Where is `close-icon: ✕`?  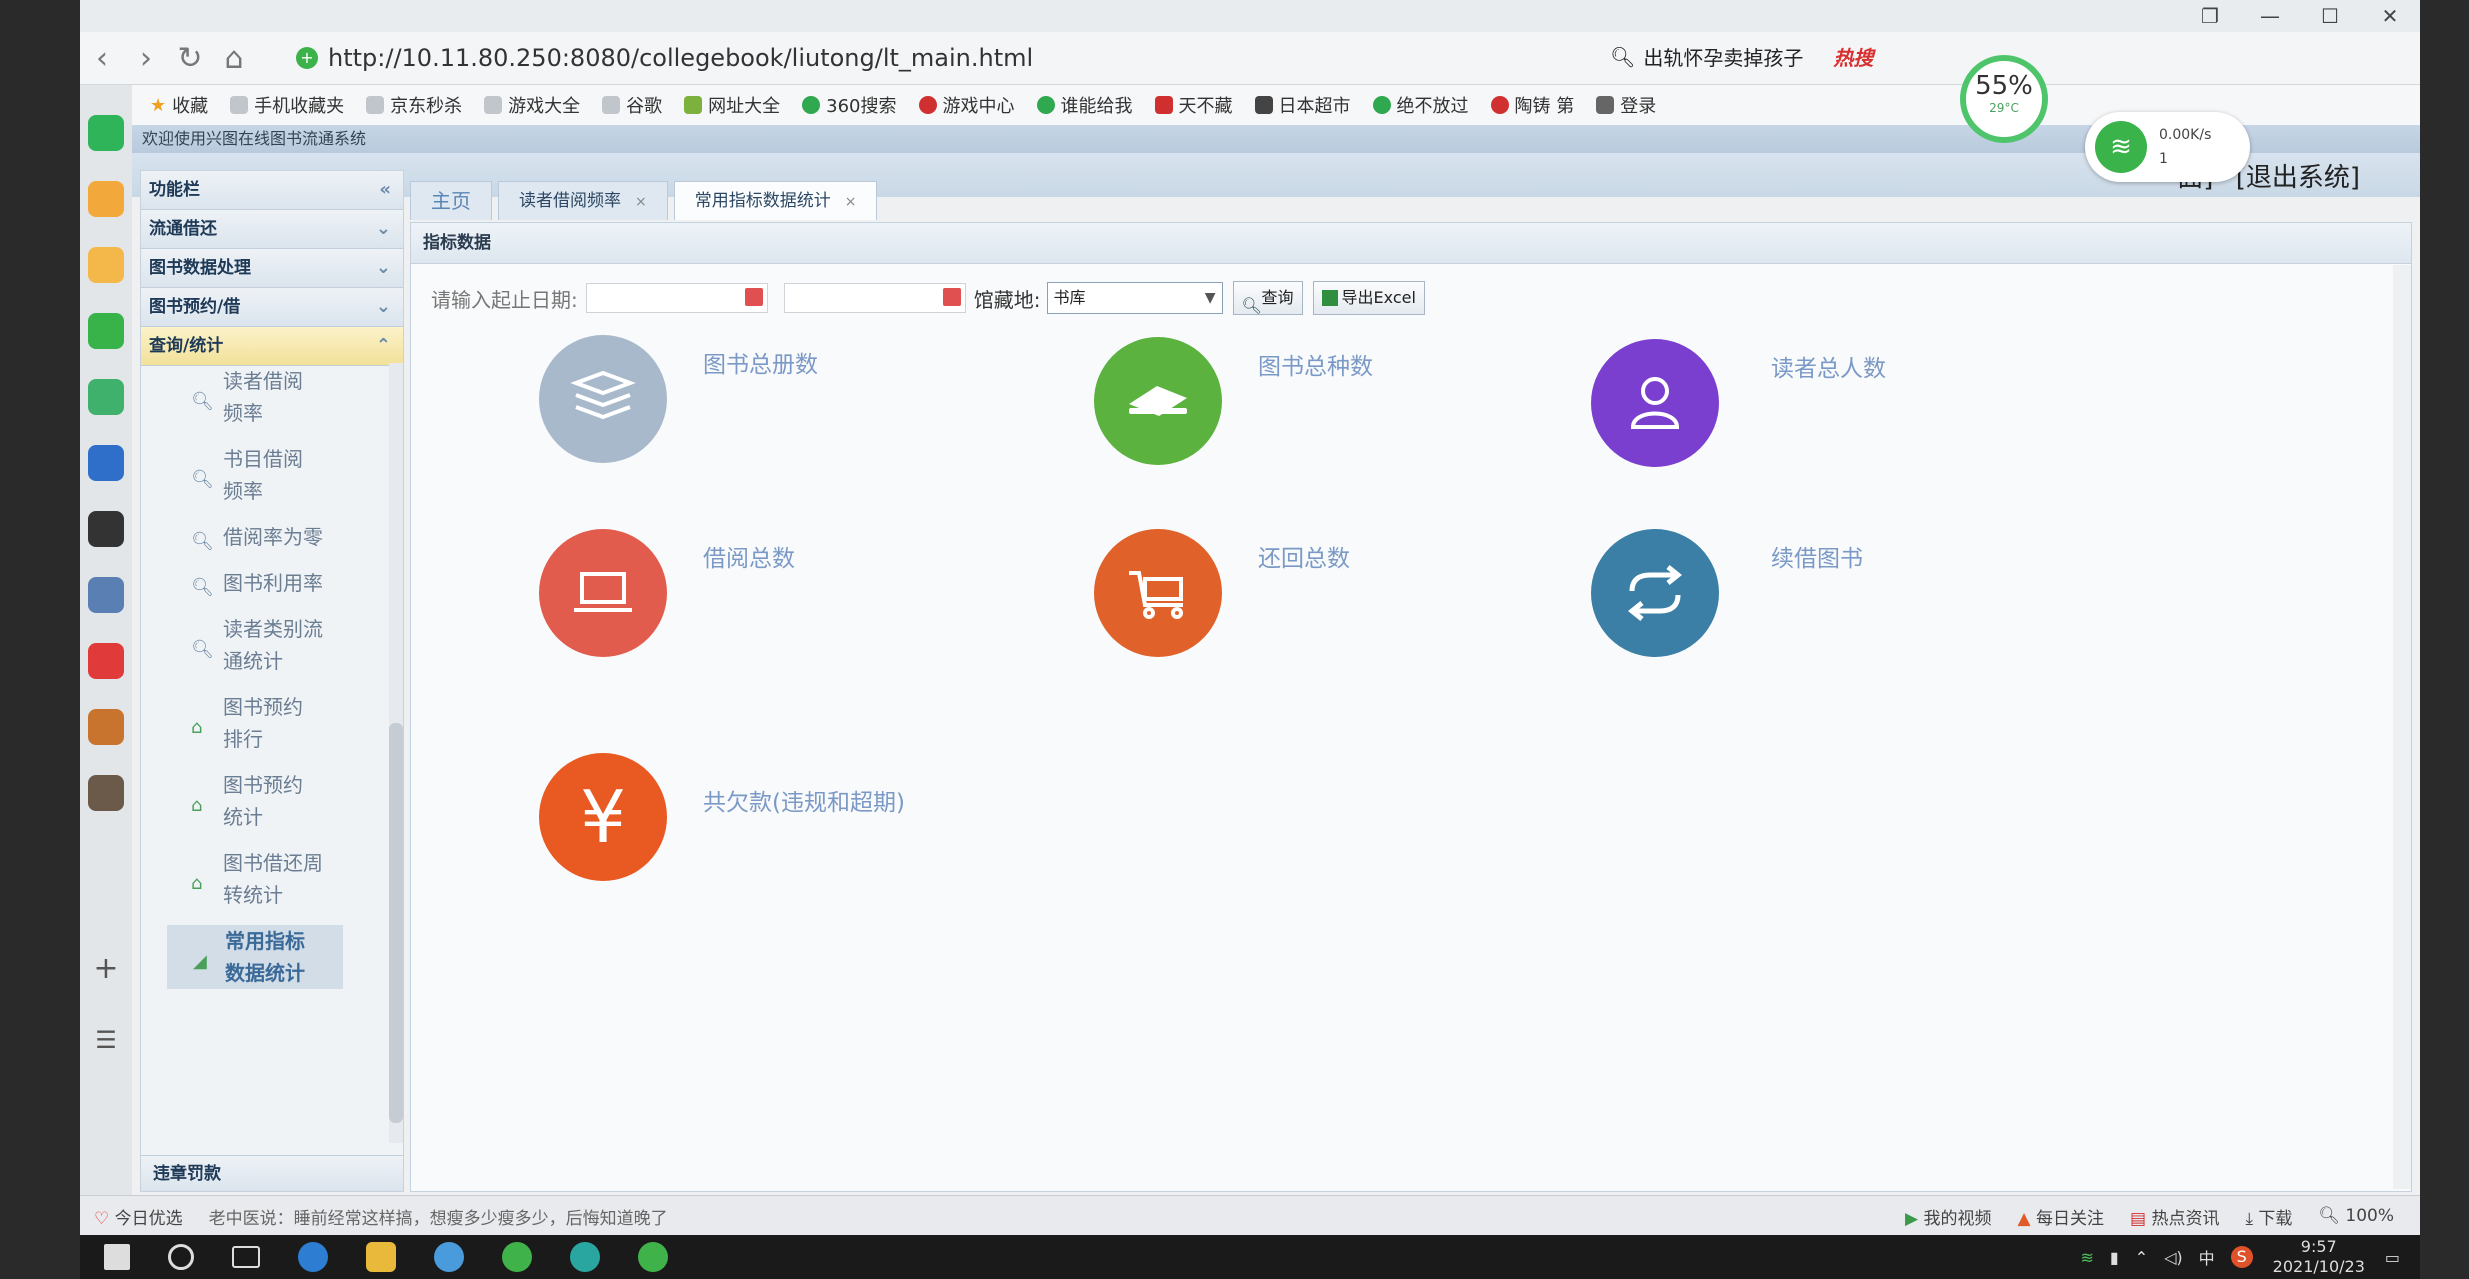 close-icon: ✕ is located at coordinates (2390, 16).